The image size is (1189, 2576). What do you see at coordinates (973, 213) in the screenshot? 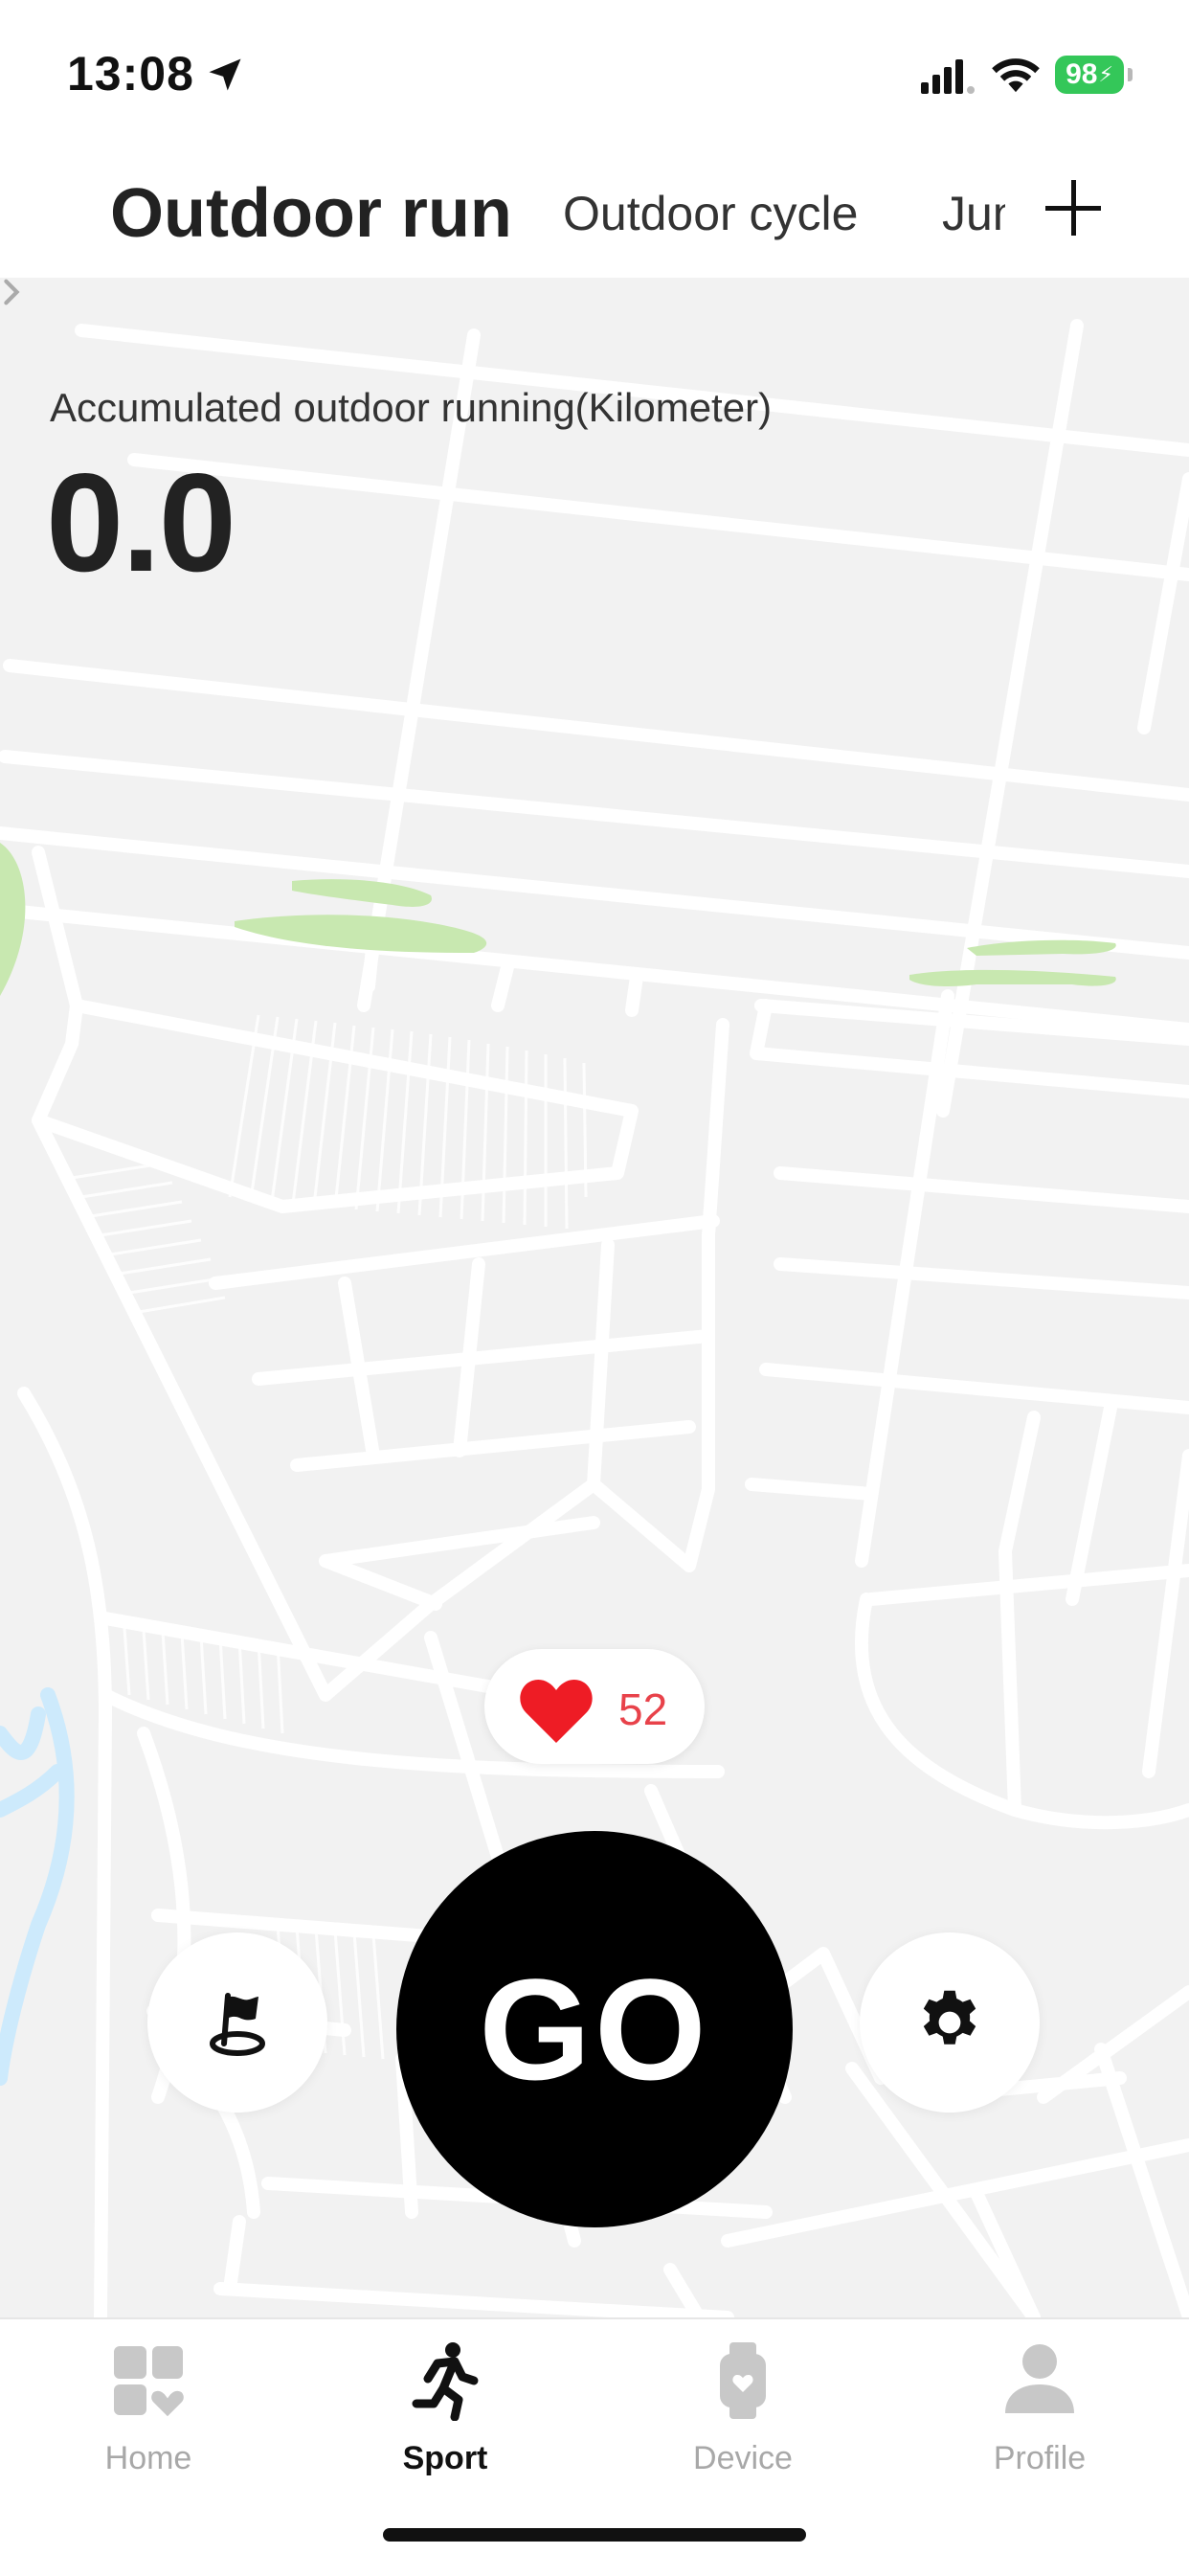
I see `tab-jump-rope: Jump rope` at bounding box center [973, 213].